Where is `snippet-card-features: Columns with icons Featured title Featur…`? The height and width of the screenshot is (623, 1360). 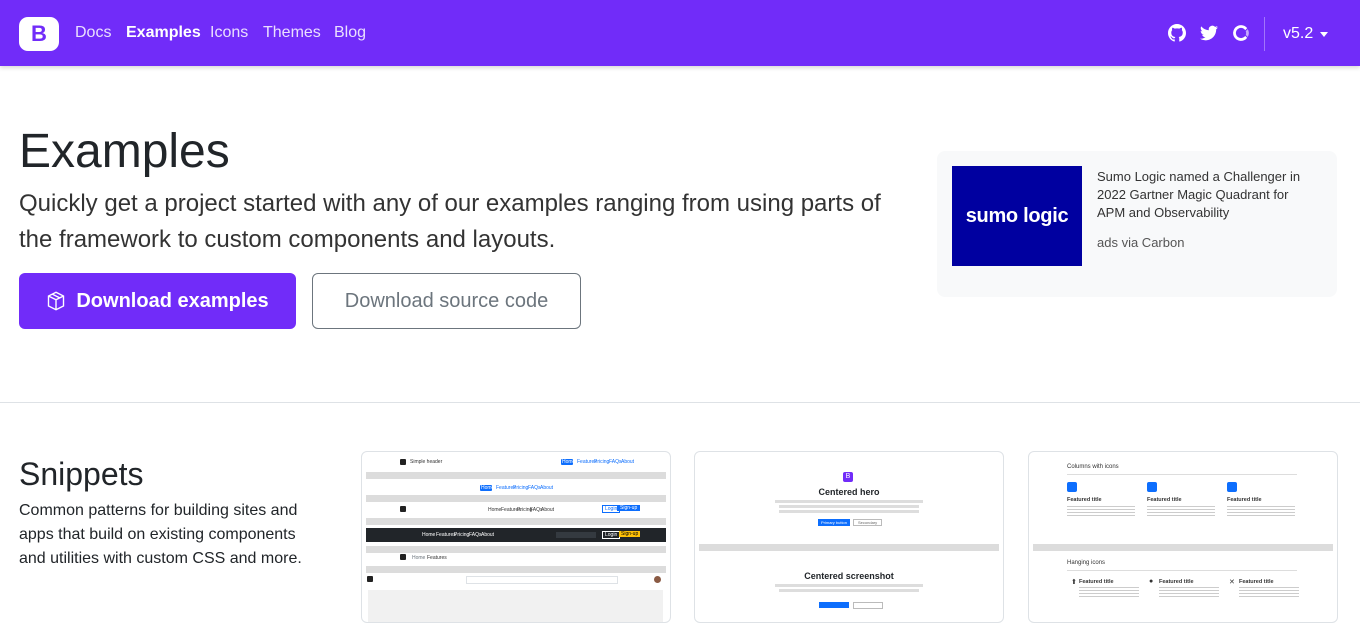 snippet-card-features: Columns with icons Featured title Featur… is located at coordinates (1183, 537).